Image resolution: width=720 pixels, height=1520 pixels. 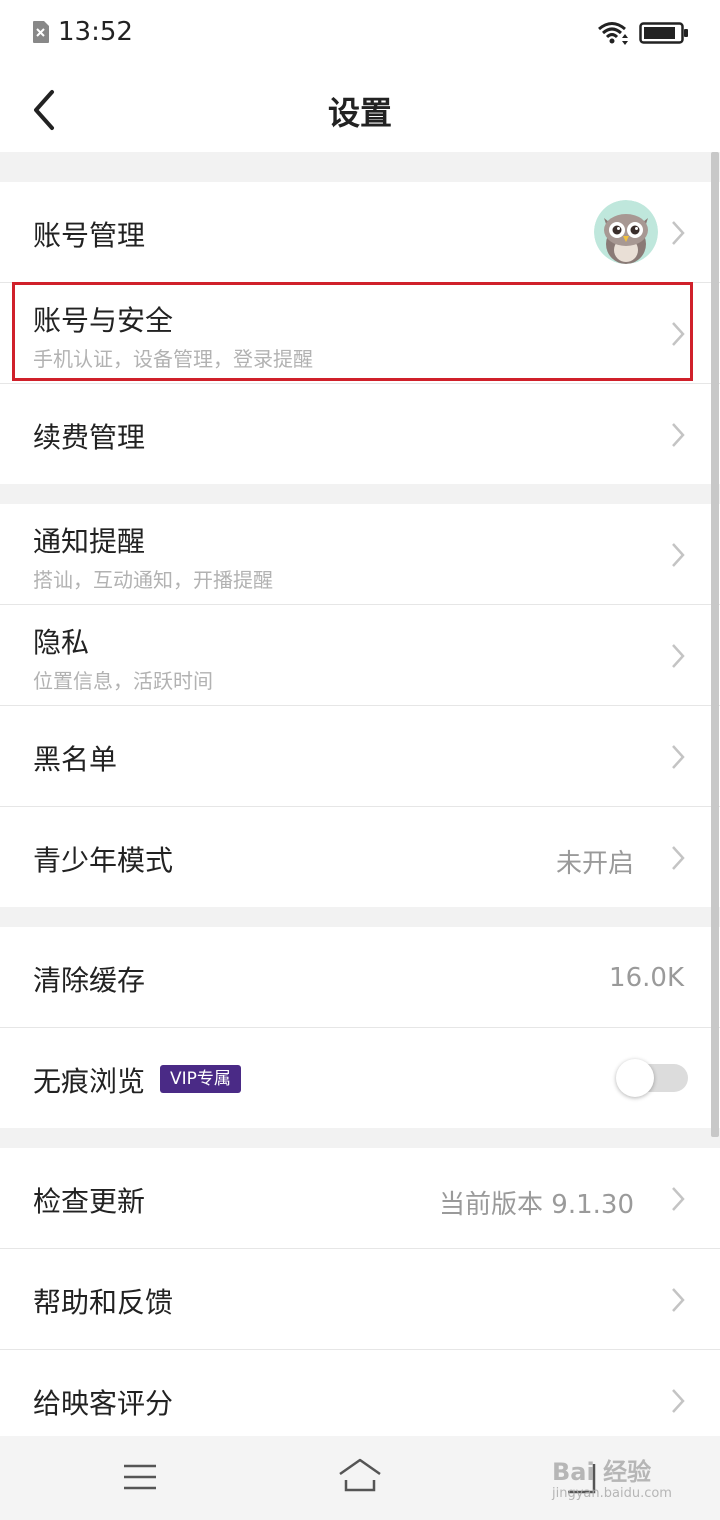 I want to click on navigation-bar: 设置, so click(x=360, y=110).